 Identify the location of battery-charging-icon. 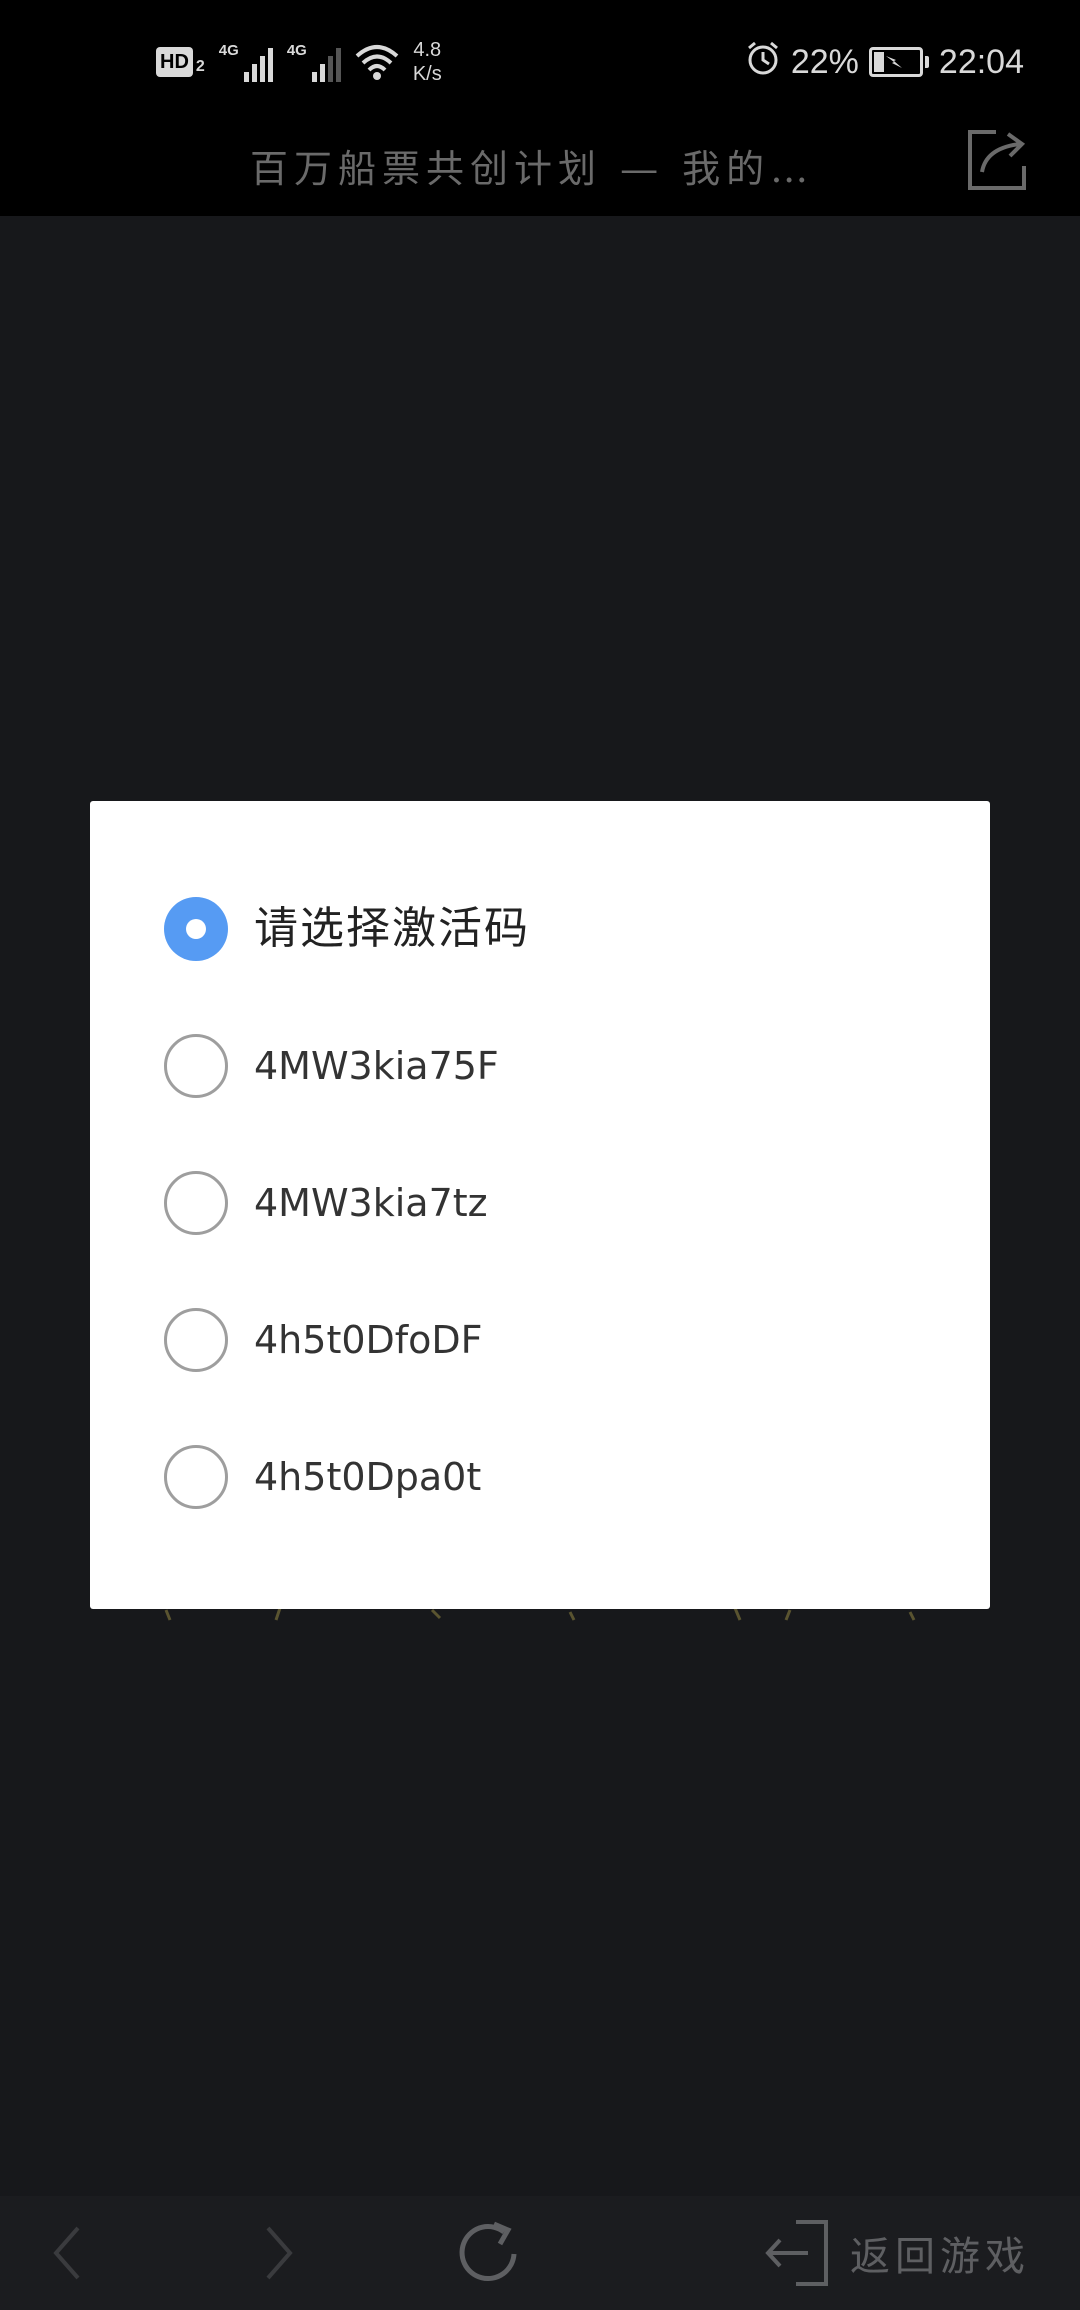
(898, 62).